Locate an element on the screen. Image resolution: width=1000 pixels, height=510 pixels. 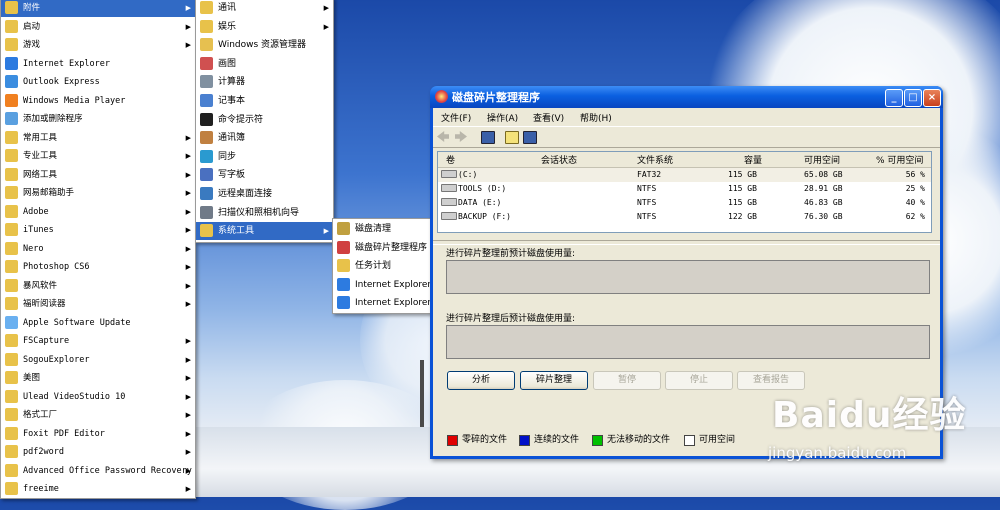
menu-1-item-12: iTunes ▶ is located at coordinates (98, 230).